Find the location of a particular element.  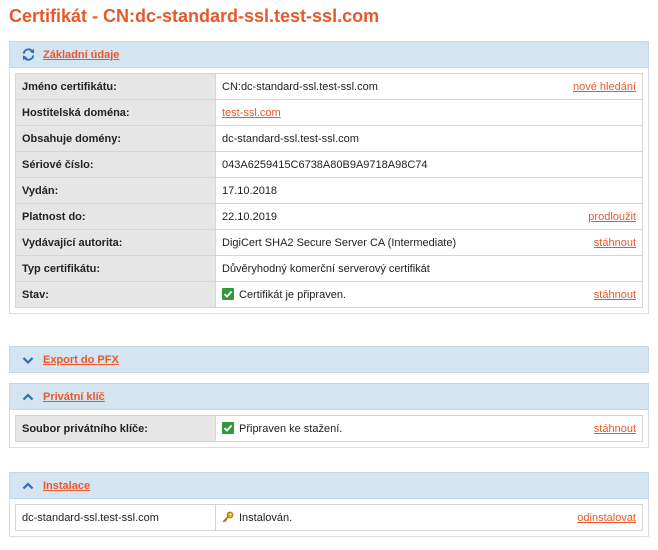

install-header: Instalace is located at coordinates (329, 485).